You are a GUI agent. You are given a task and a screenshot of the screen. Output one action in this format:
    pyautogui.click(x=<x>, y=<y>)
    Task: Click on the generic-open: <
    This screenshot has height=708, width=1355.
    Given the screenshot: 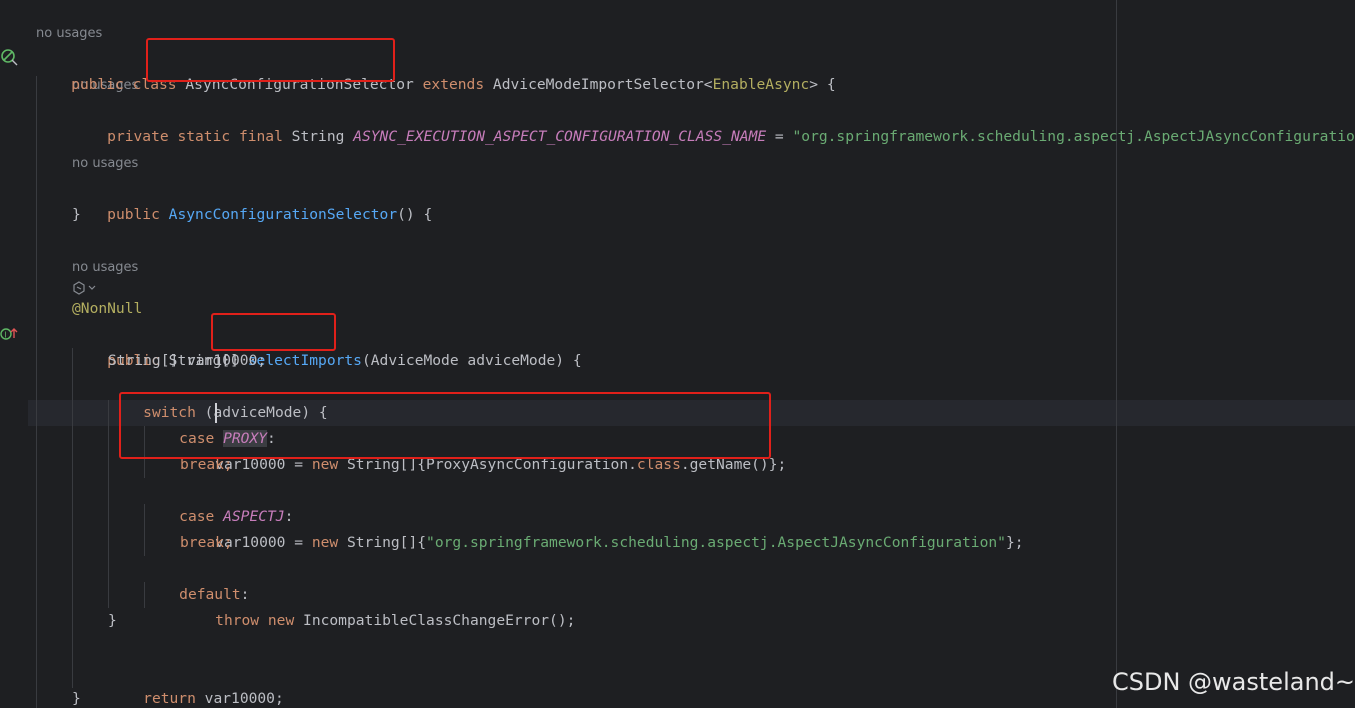 What is the action you would take?
    pyautogui.click(x=708, y=84)
    